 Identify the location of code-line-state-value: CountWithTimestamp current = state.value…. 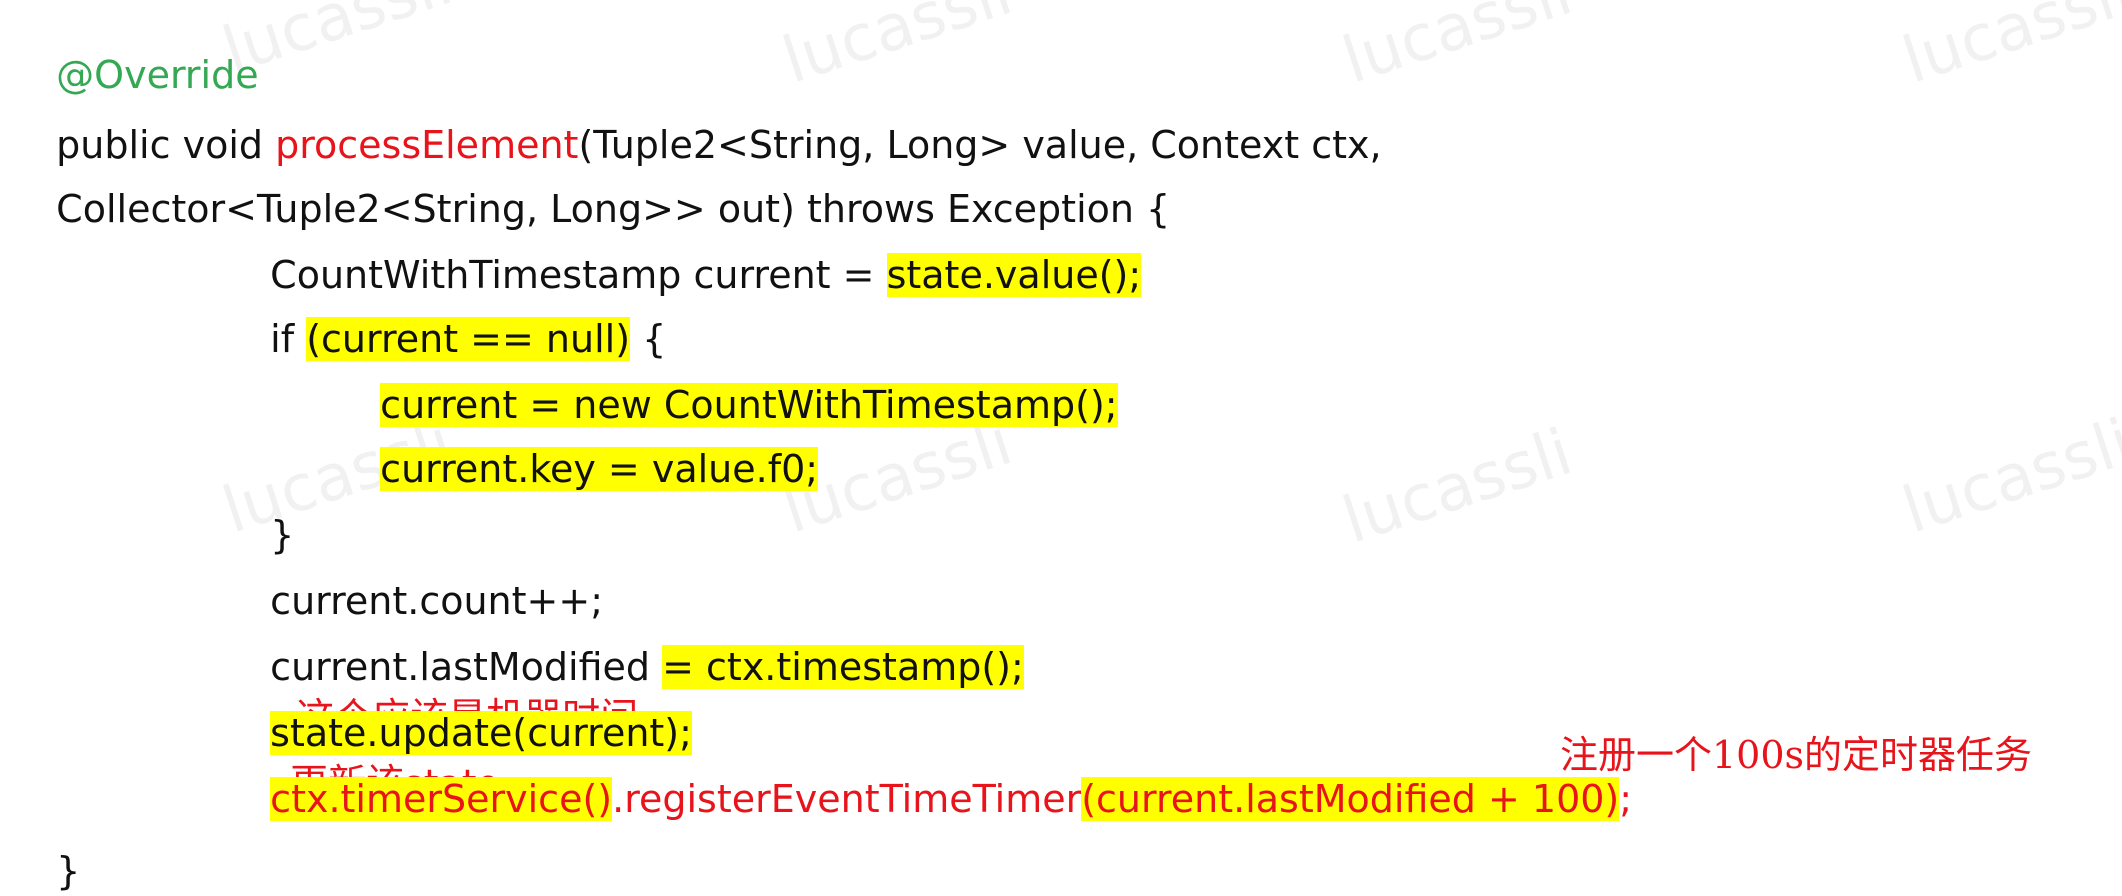
(694, 248).